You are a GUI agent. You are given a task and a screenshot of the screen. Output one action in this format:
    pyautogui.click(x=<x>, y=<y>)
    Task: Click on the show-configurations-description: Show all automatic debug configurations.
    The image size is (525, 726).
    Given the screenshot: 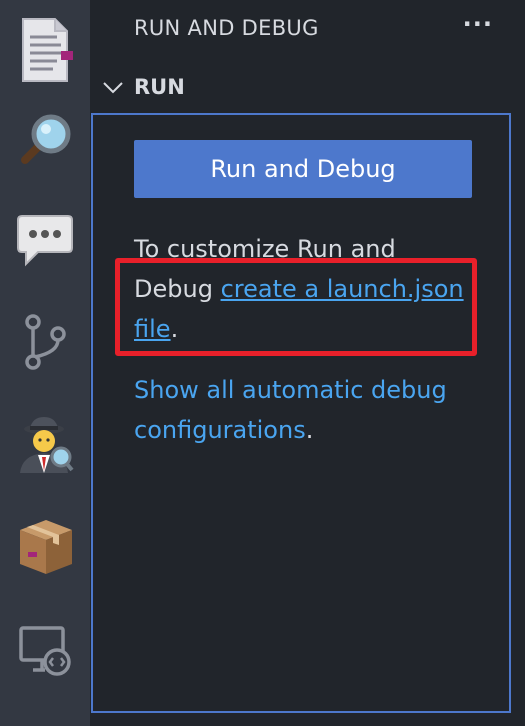 What is the action you would take?
    pyautogui.click(x=306, y=410)
    